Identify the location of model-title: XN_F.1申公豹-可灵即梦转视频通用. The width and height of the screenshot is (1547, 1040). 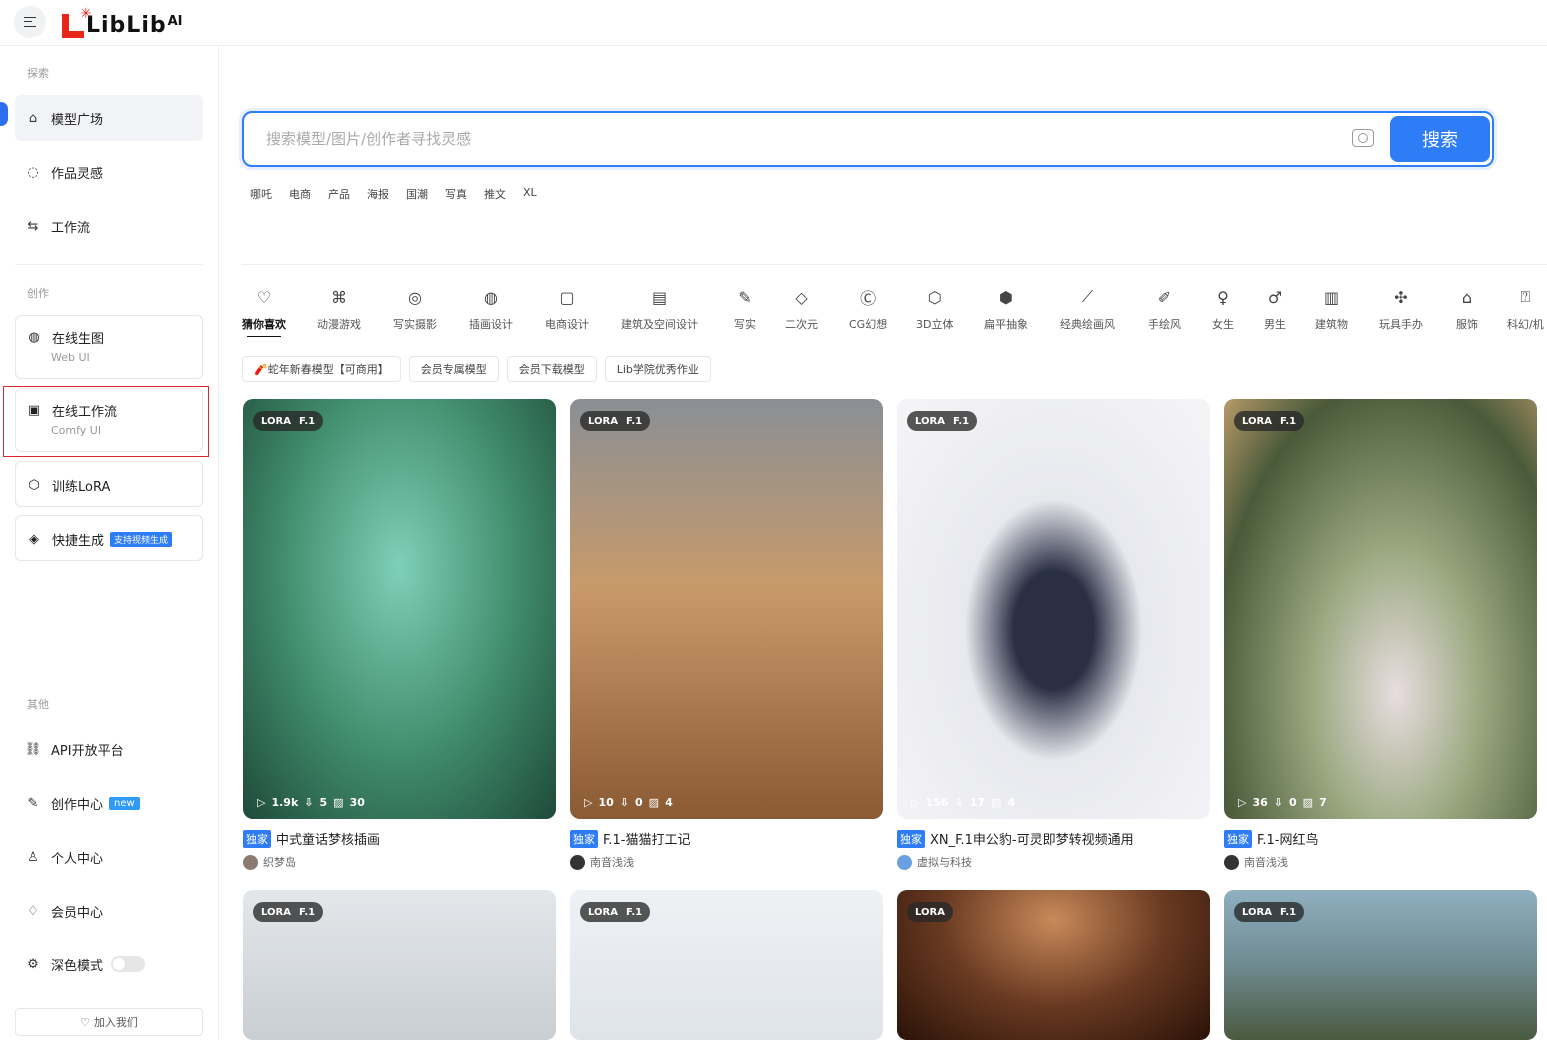
(1032, 838).